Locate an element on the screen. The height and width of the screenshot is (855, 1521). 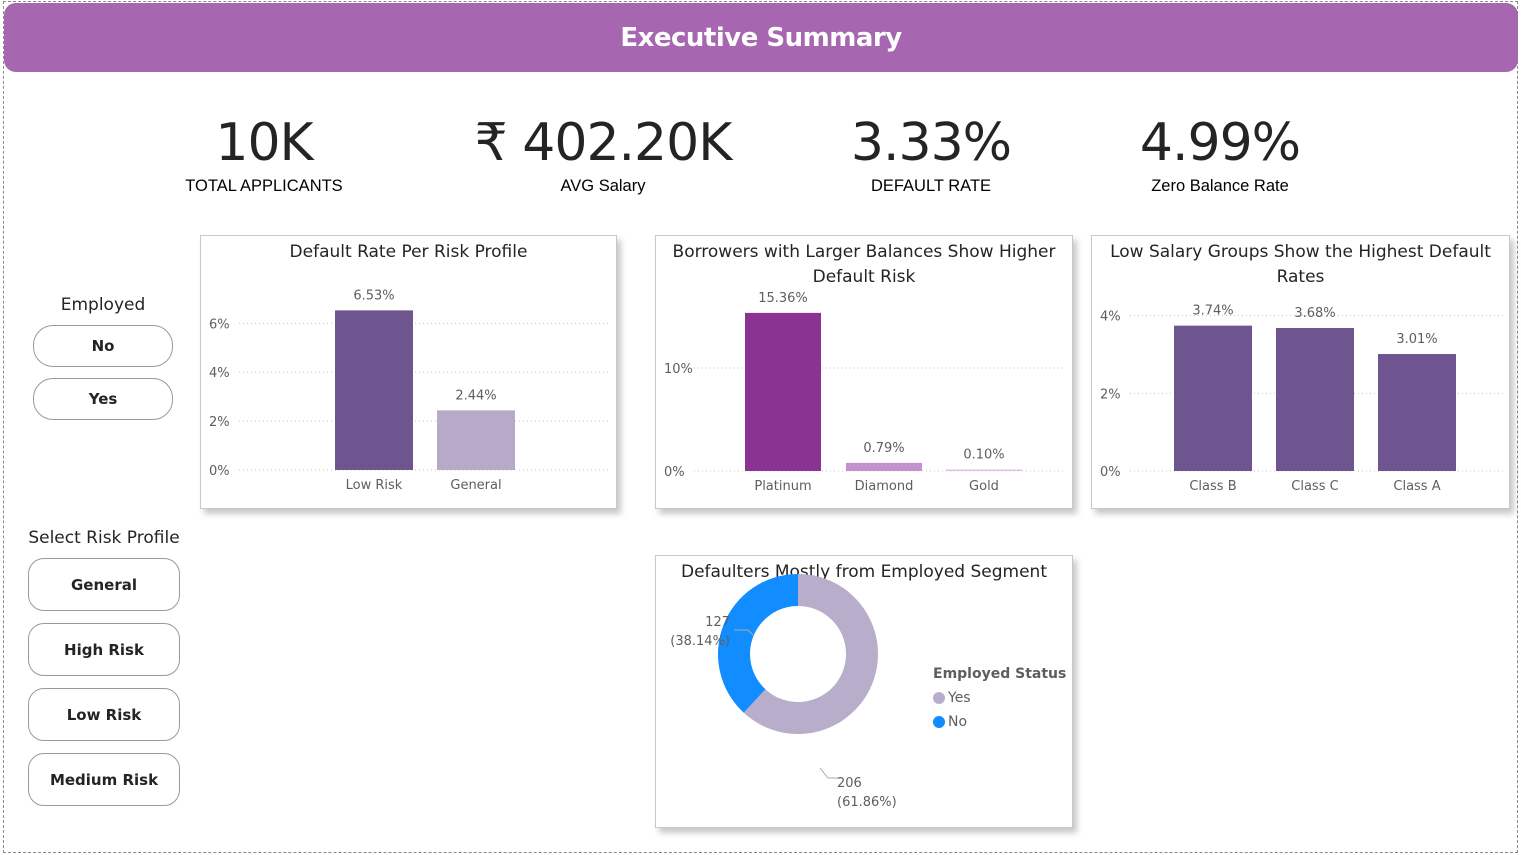
legend-label: Yes is located at coordinates (959, 698).